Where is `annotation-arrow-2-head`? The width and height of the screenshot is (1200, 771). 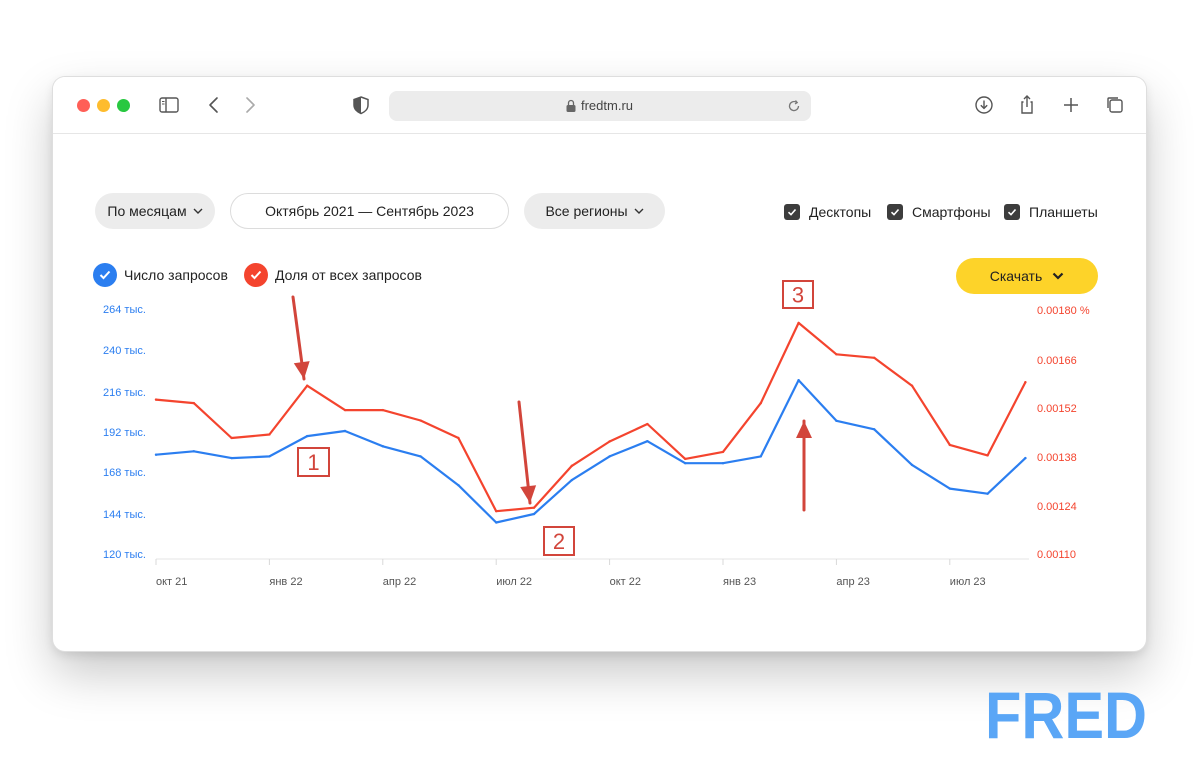
annotation-arrow-2-head is located at coordinates (528, 494).